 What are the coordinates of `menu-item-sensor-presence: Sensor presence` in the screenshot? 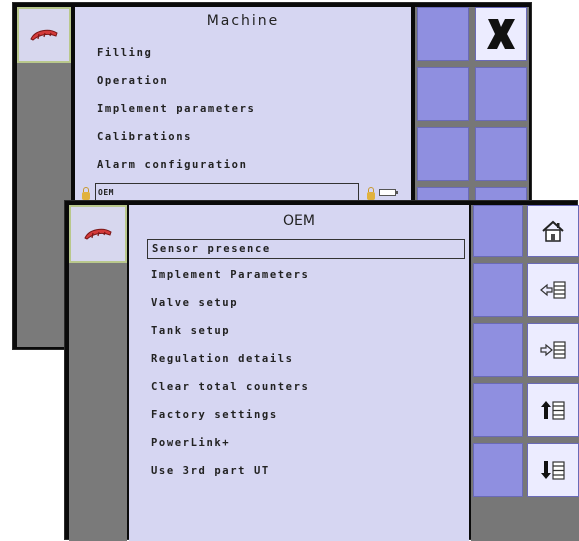 It's located at (306, 249).